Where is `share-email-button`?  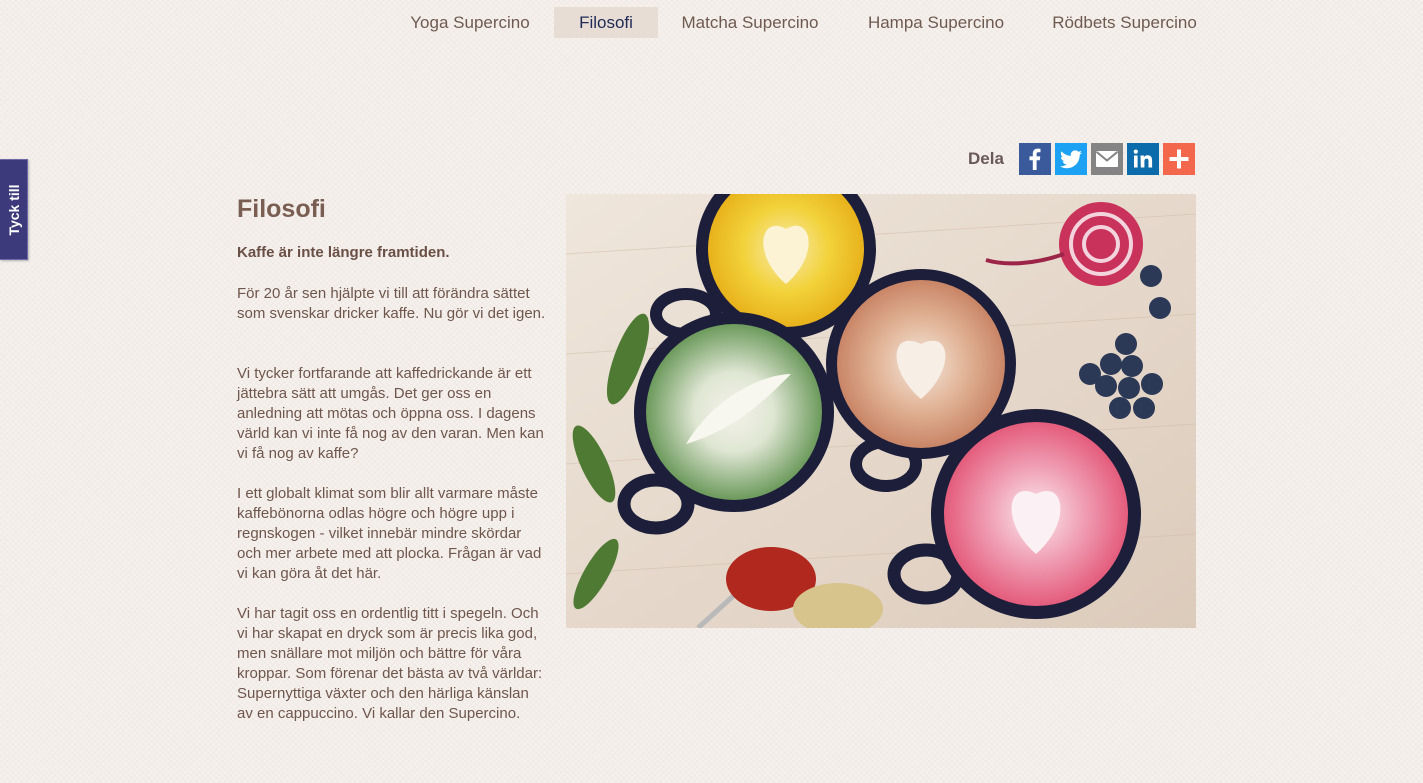 share-email-button is located at coordinates (1107, 159).